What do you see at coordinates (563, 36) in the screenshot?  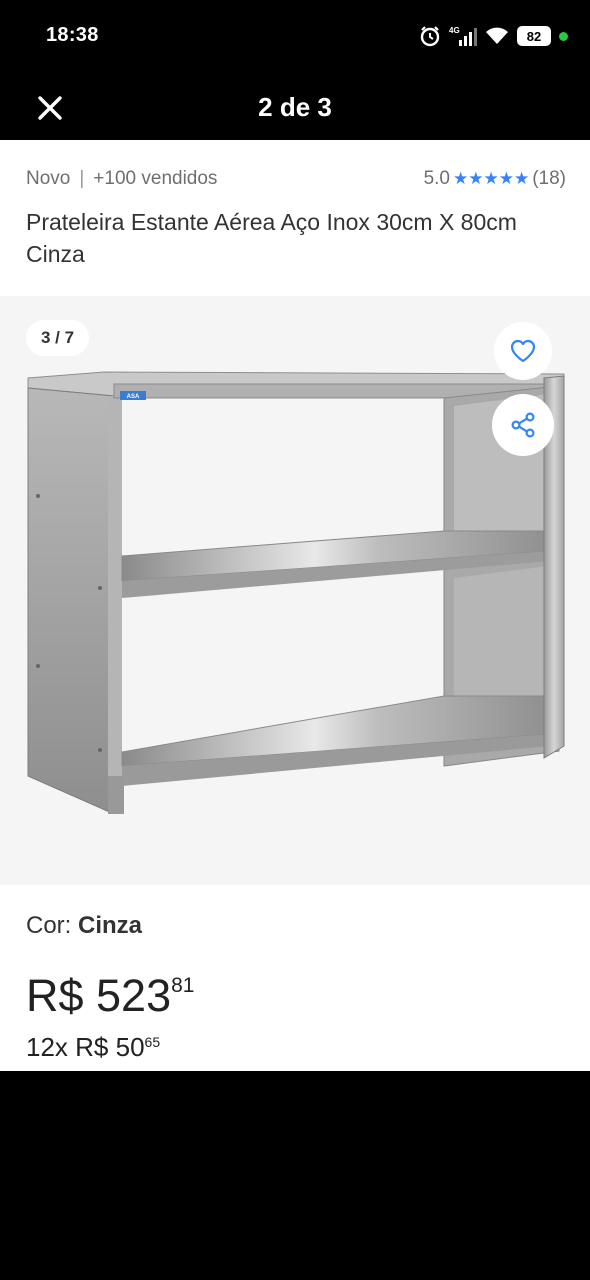 I see `privacy-indicator-dot` at bounding box center [563, 36].